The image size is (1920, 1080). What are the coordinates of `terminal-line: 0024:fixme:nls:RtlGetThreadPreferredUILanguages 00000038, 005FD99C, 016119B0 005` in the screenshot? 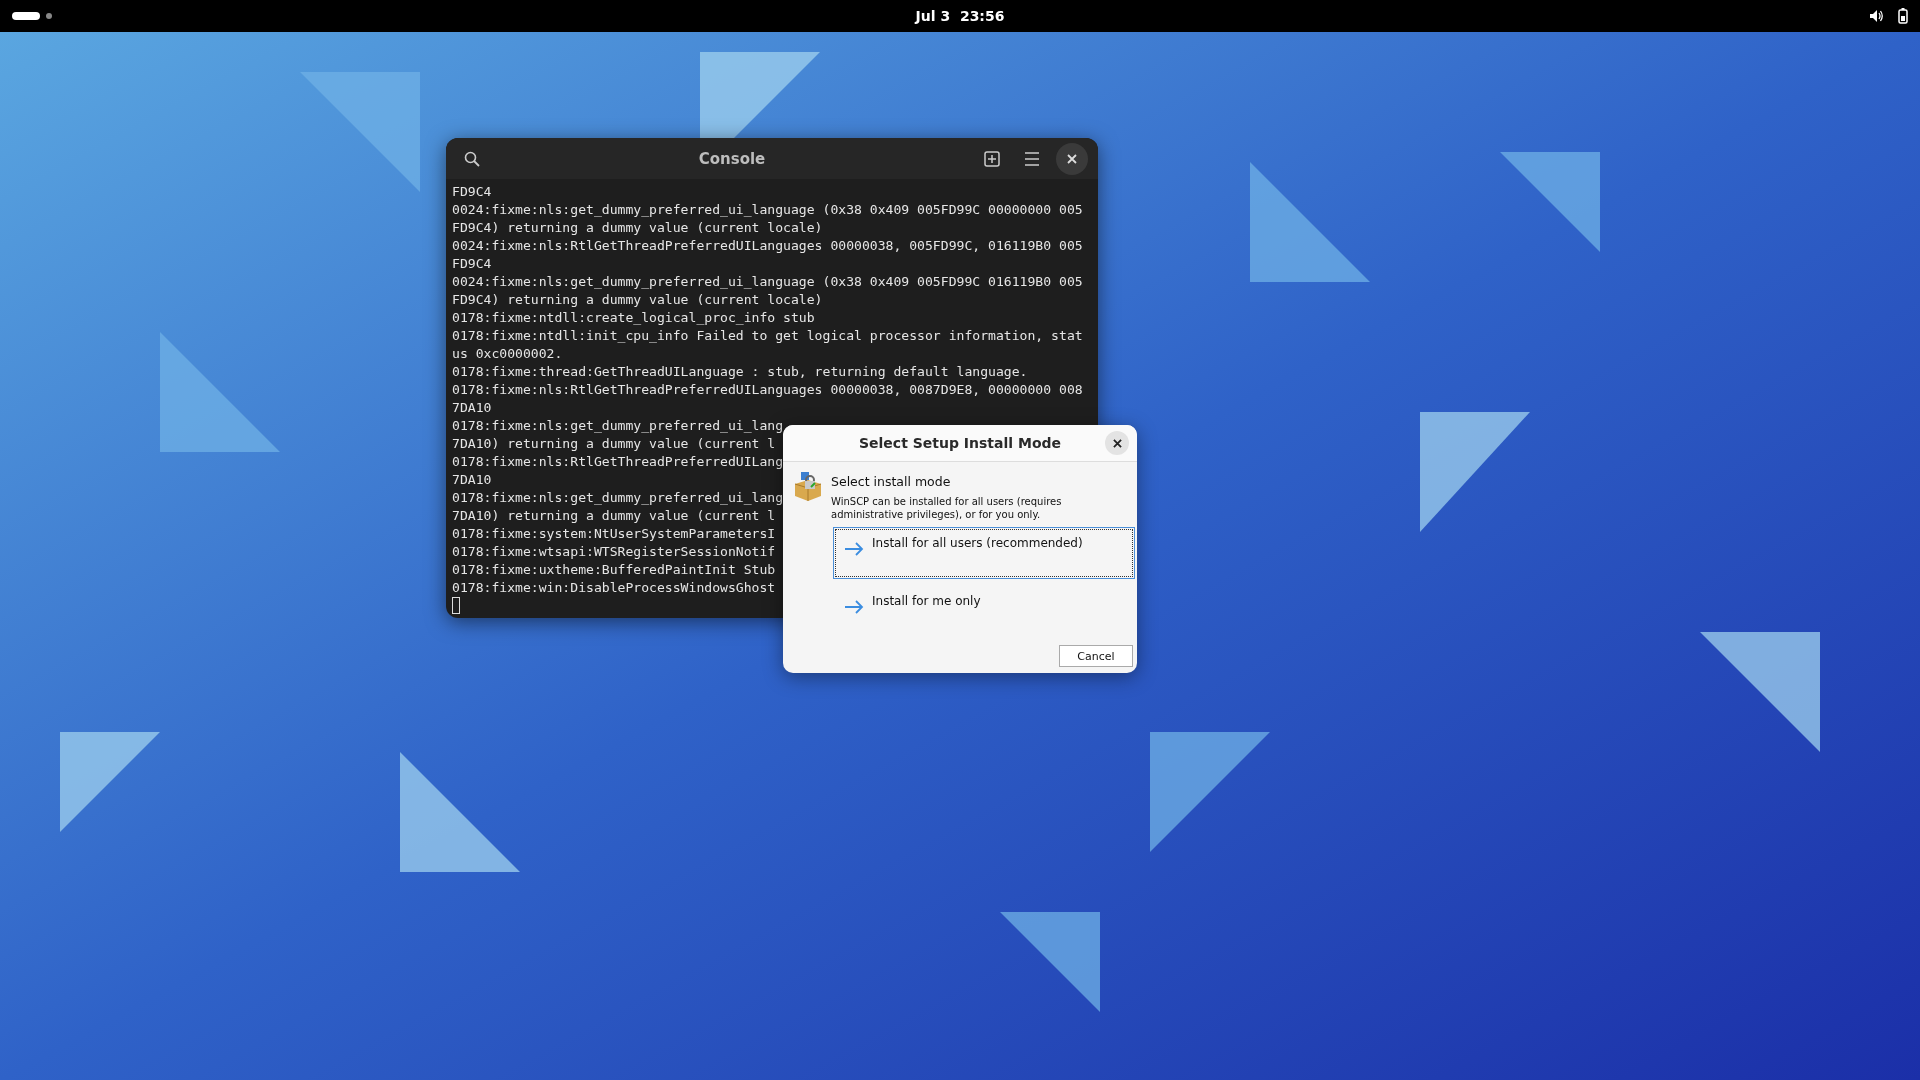 It's located at (767, 246).